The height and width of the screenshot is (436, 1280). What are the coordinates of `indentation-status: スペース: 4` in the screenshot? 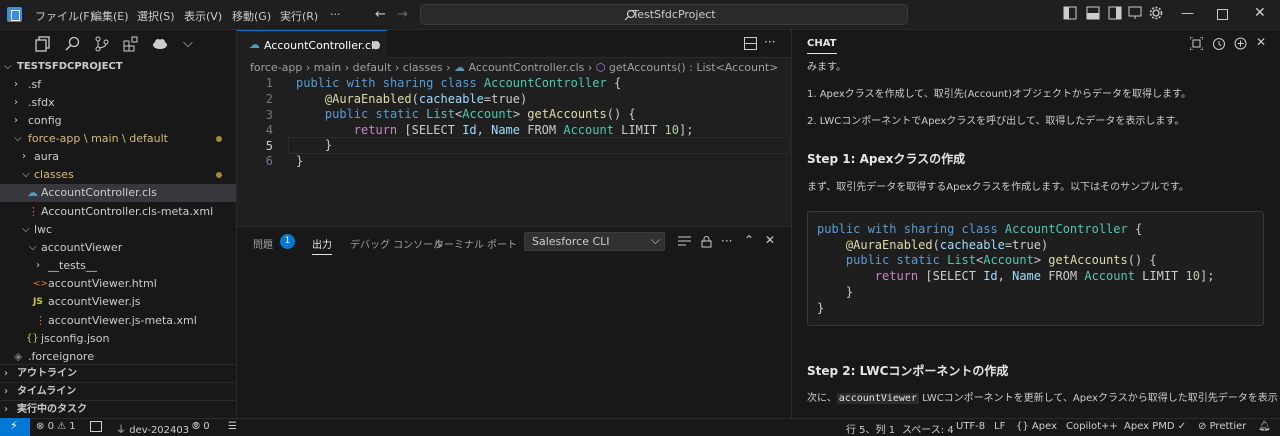 It's located at (928, 428).